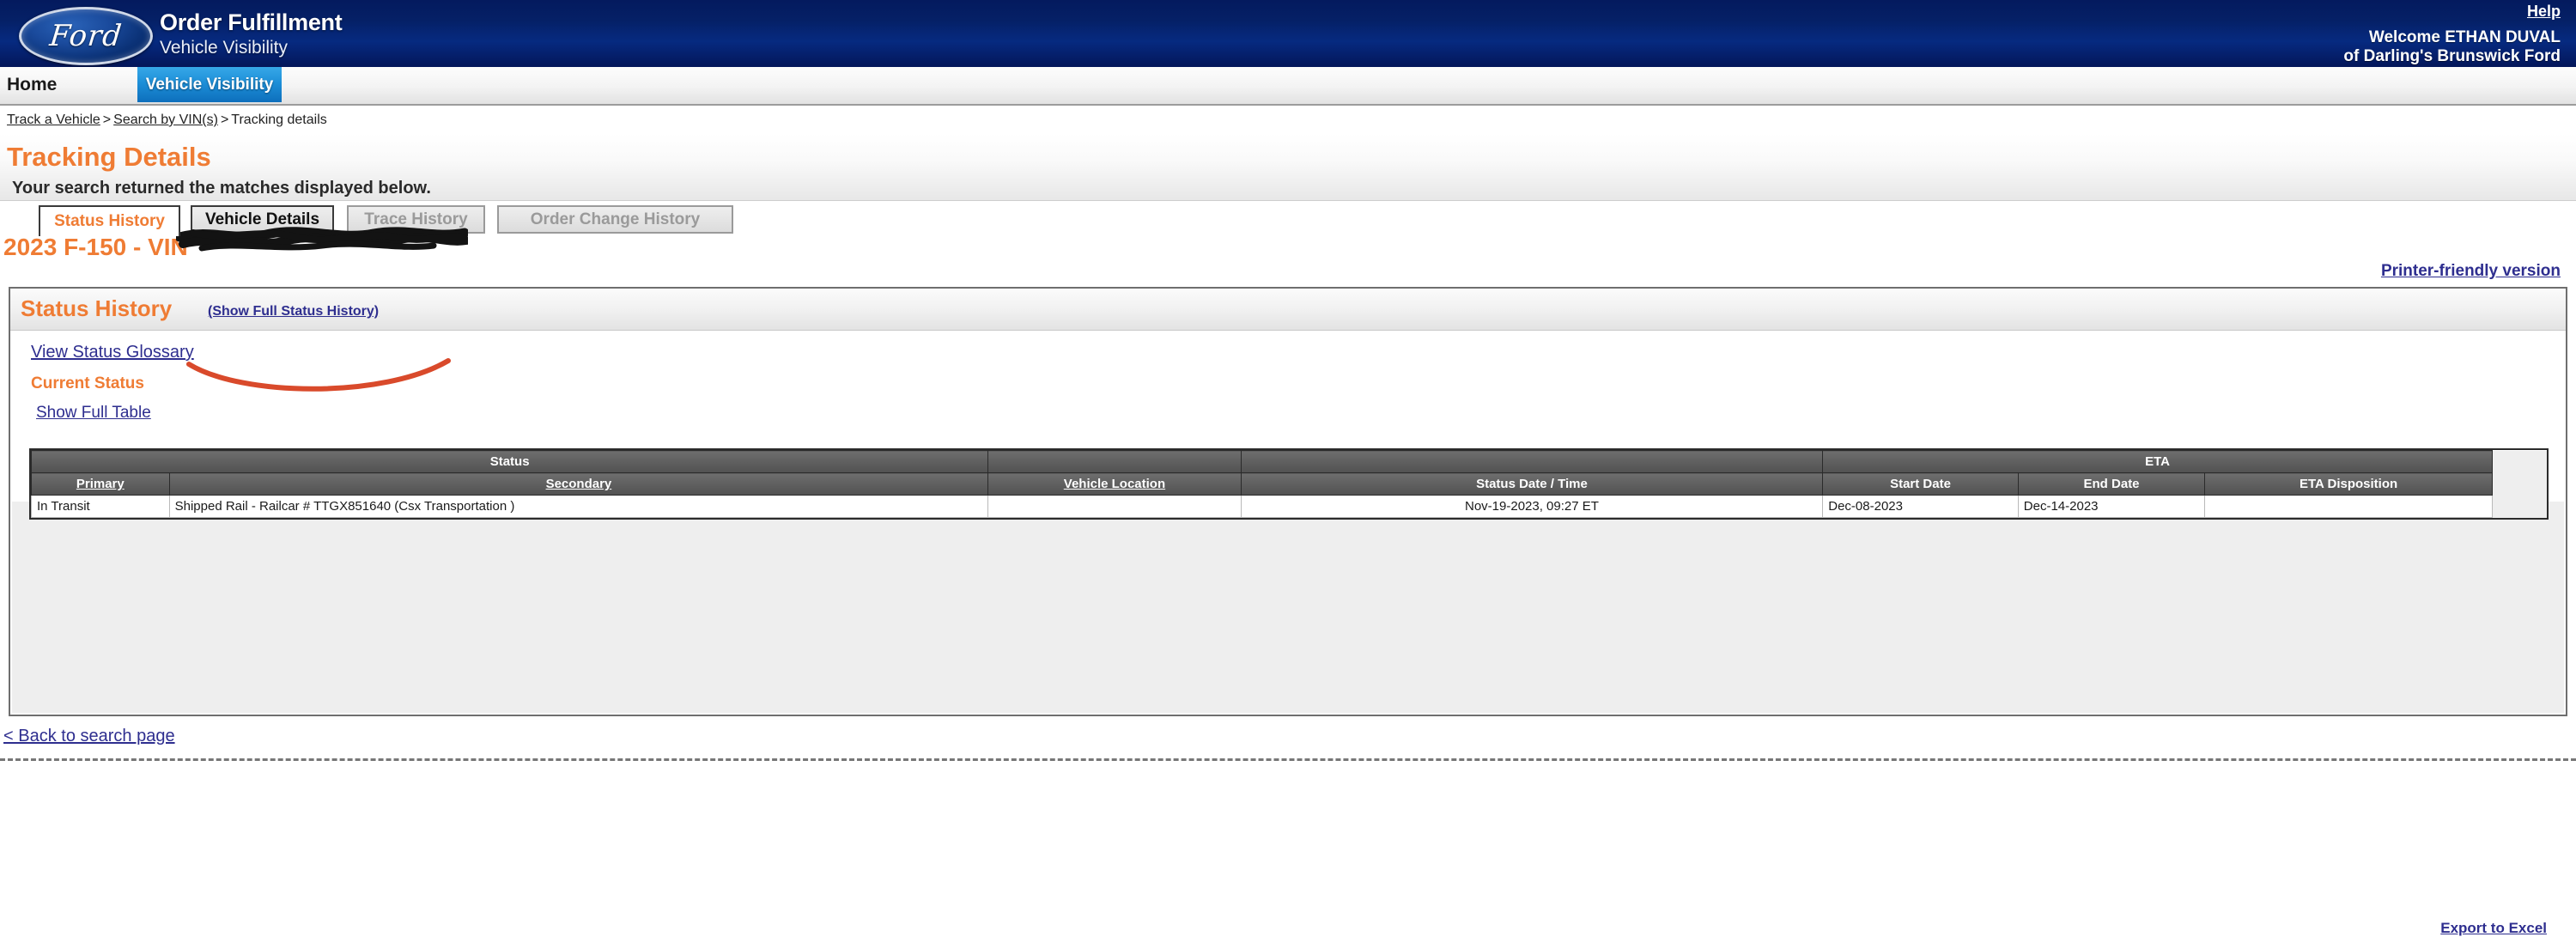 The image size is (2576, 937). What do you see at coordinates (1288, 272) in the screenshot?
I see `printer-friendly-row: Printer-friendly version` at bounding box center [1288, 272].